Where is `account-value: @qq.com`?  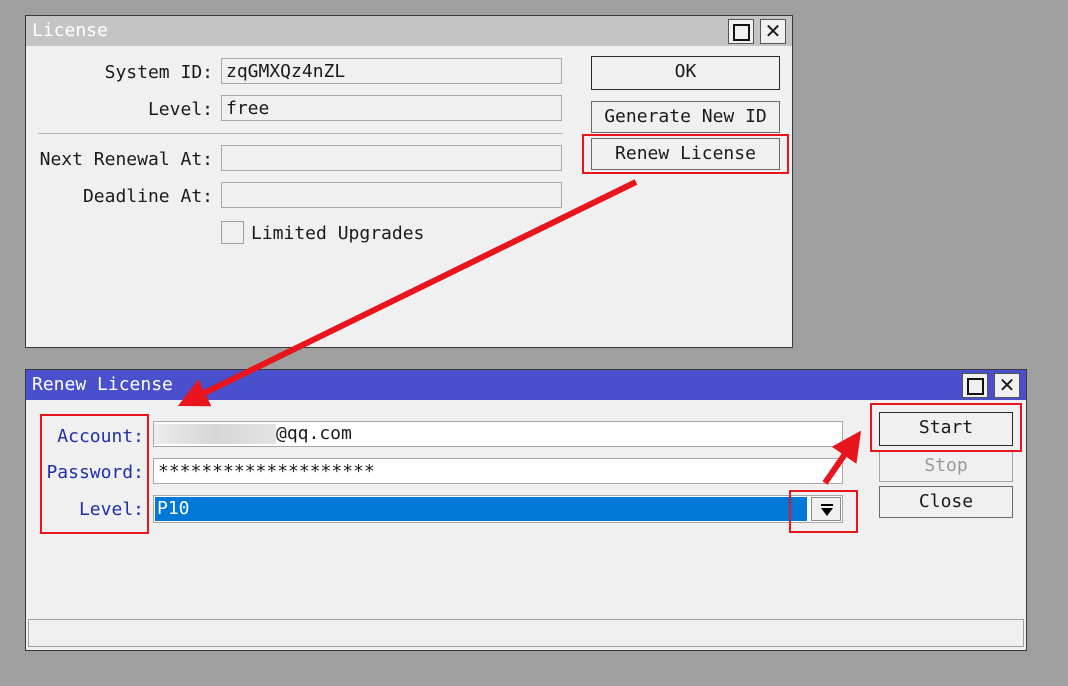 account-value: @qq.com is located at coordinates (314, 433).